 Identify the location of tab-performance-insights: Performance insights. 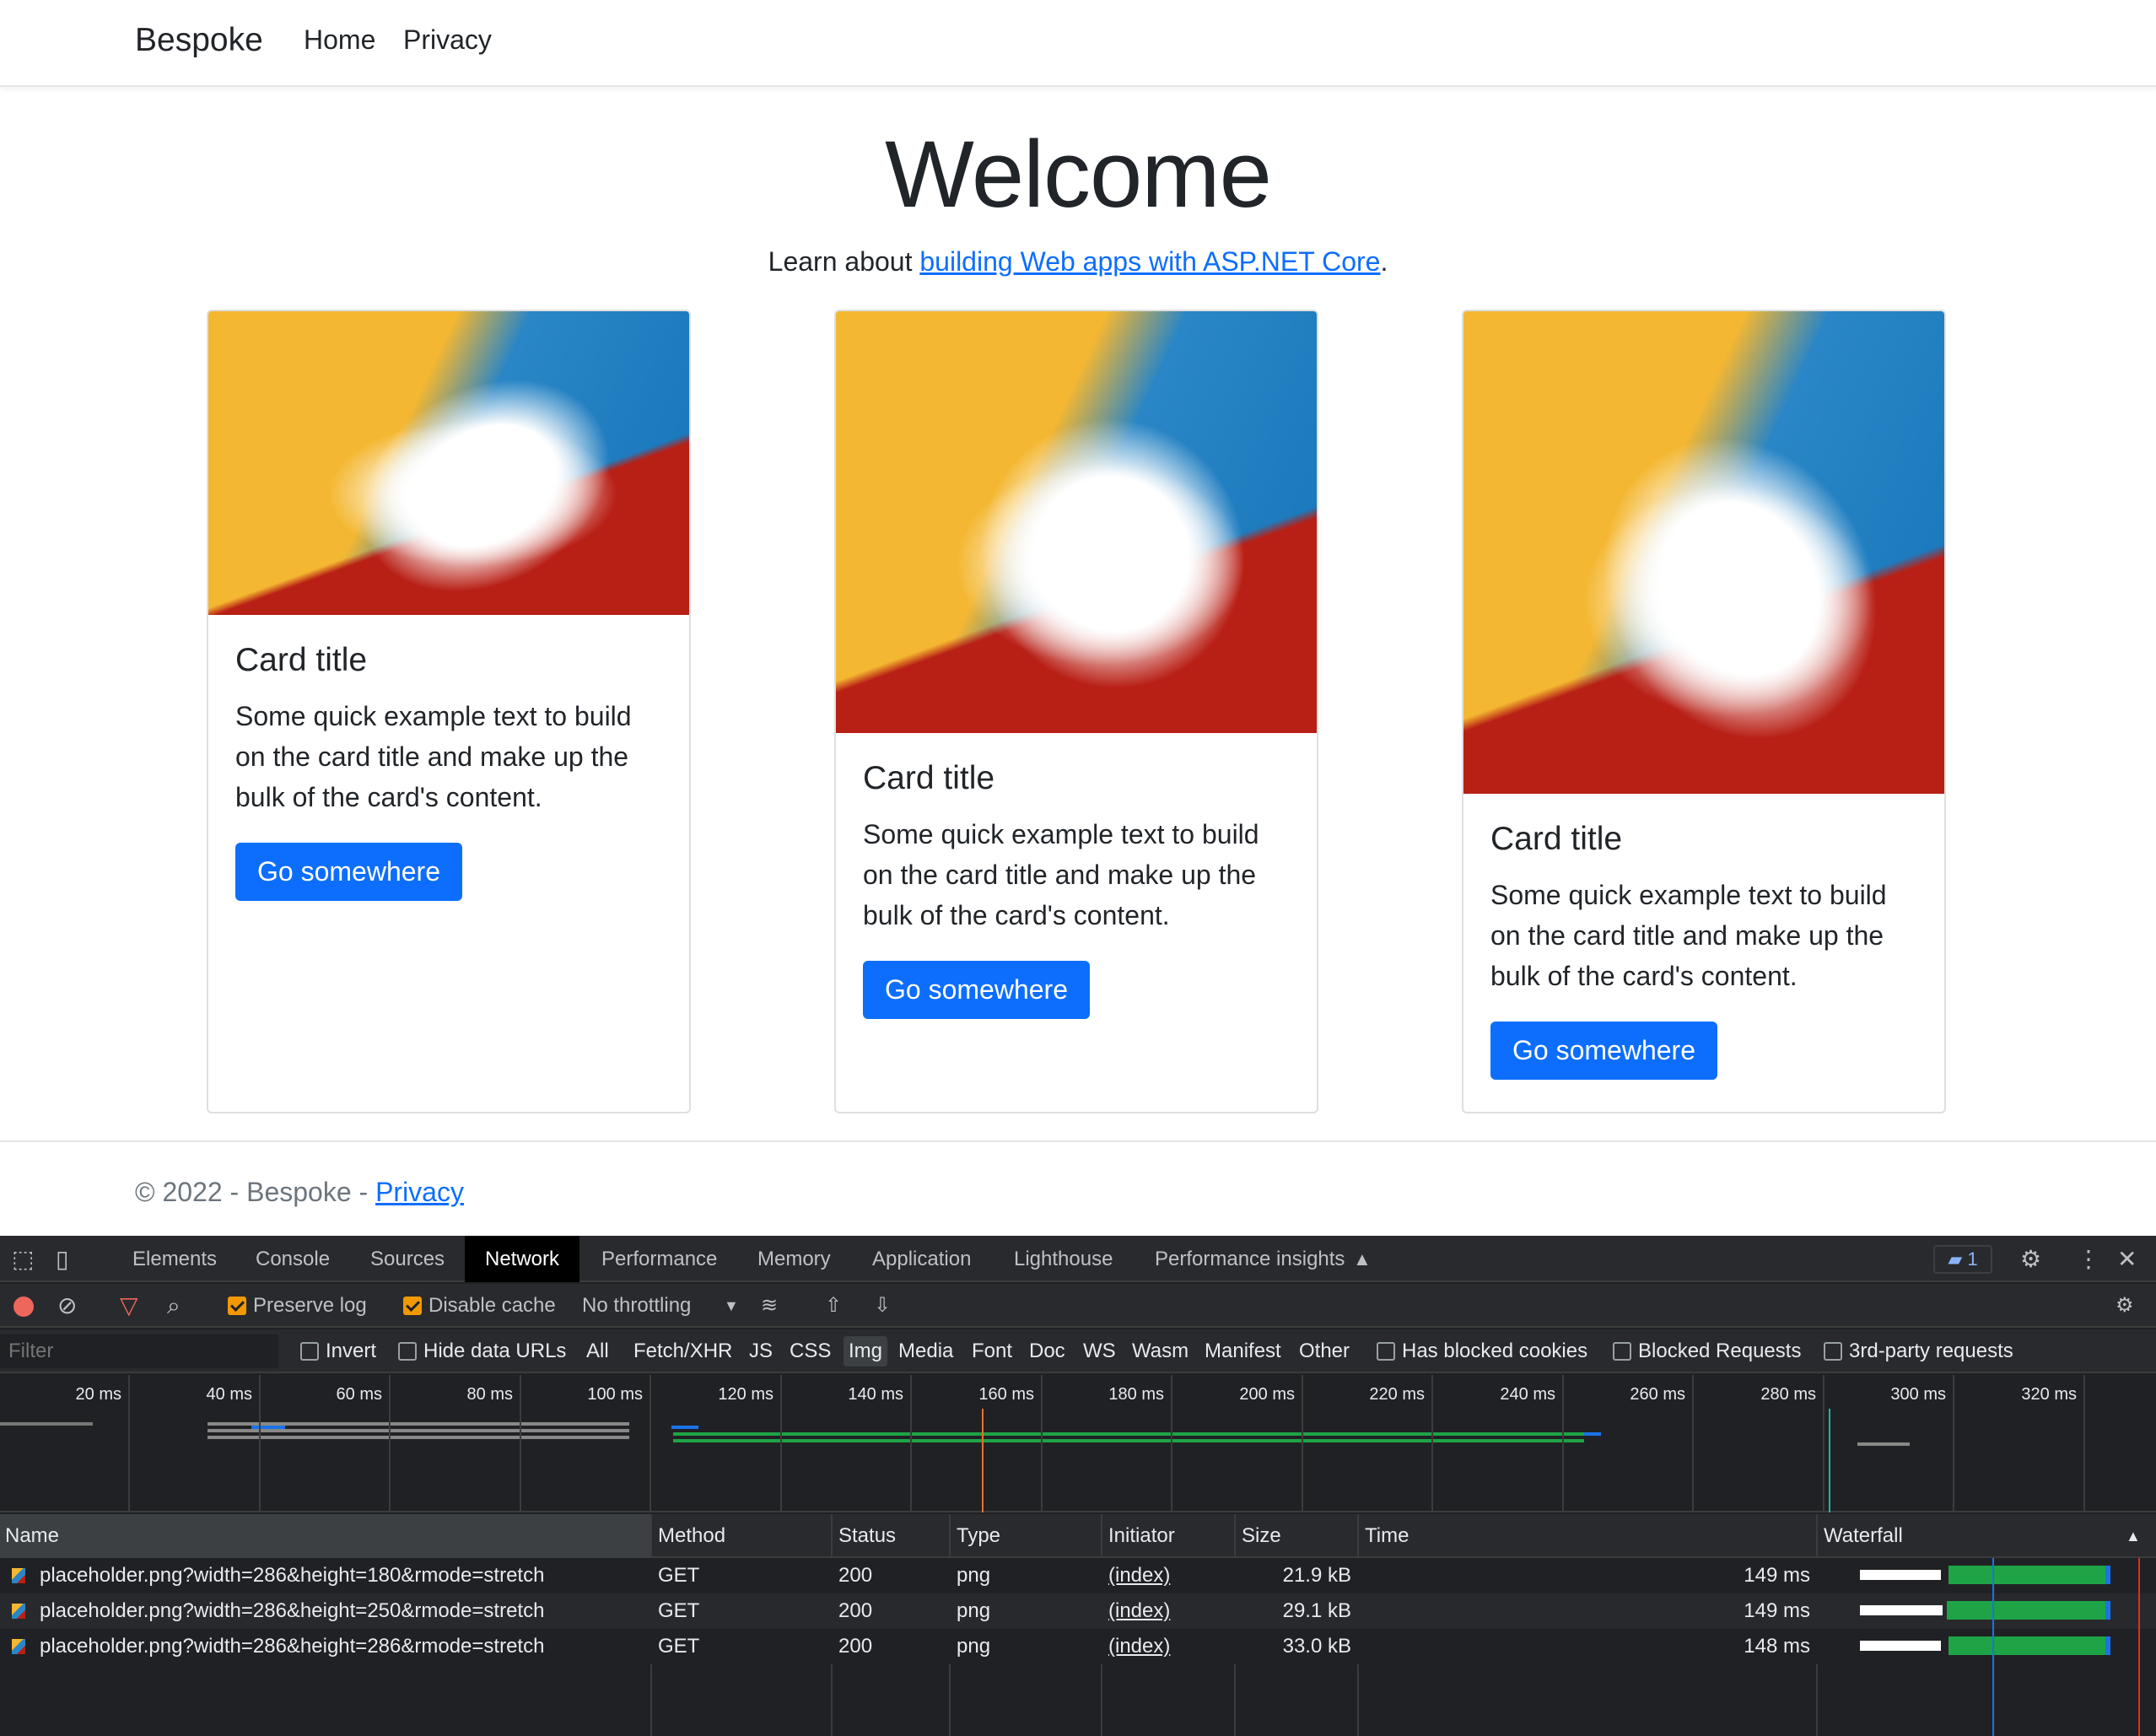
(1250, 1259).